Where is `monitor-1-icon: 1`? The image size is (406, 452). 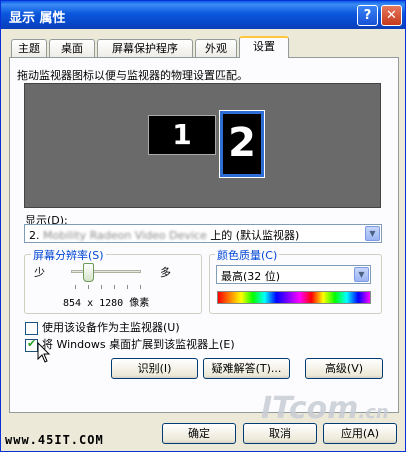 monitor-1-icon: 1 is located at coordinates (182, 135).